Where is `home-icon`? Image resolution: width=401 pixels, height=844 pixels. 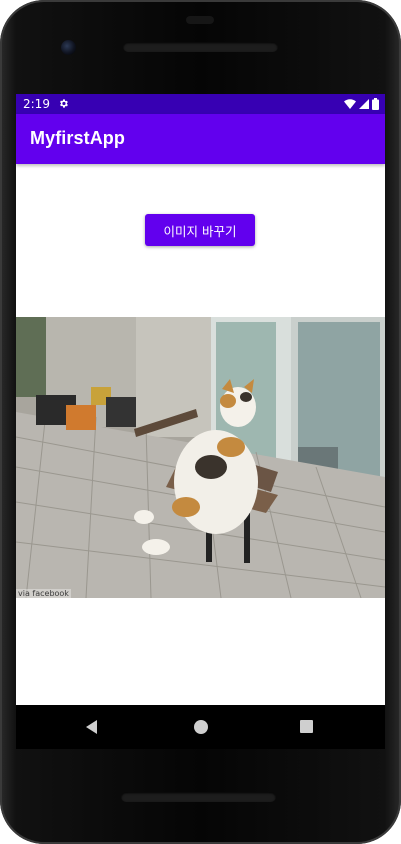
home-icon is located at coordinates (201, 727).